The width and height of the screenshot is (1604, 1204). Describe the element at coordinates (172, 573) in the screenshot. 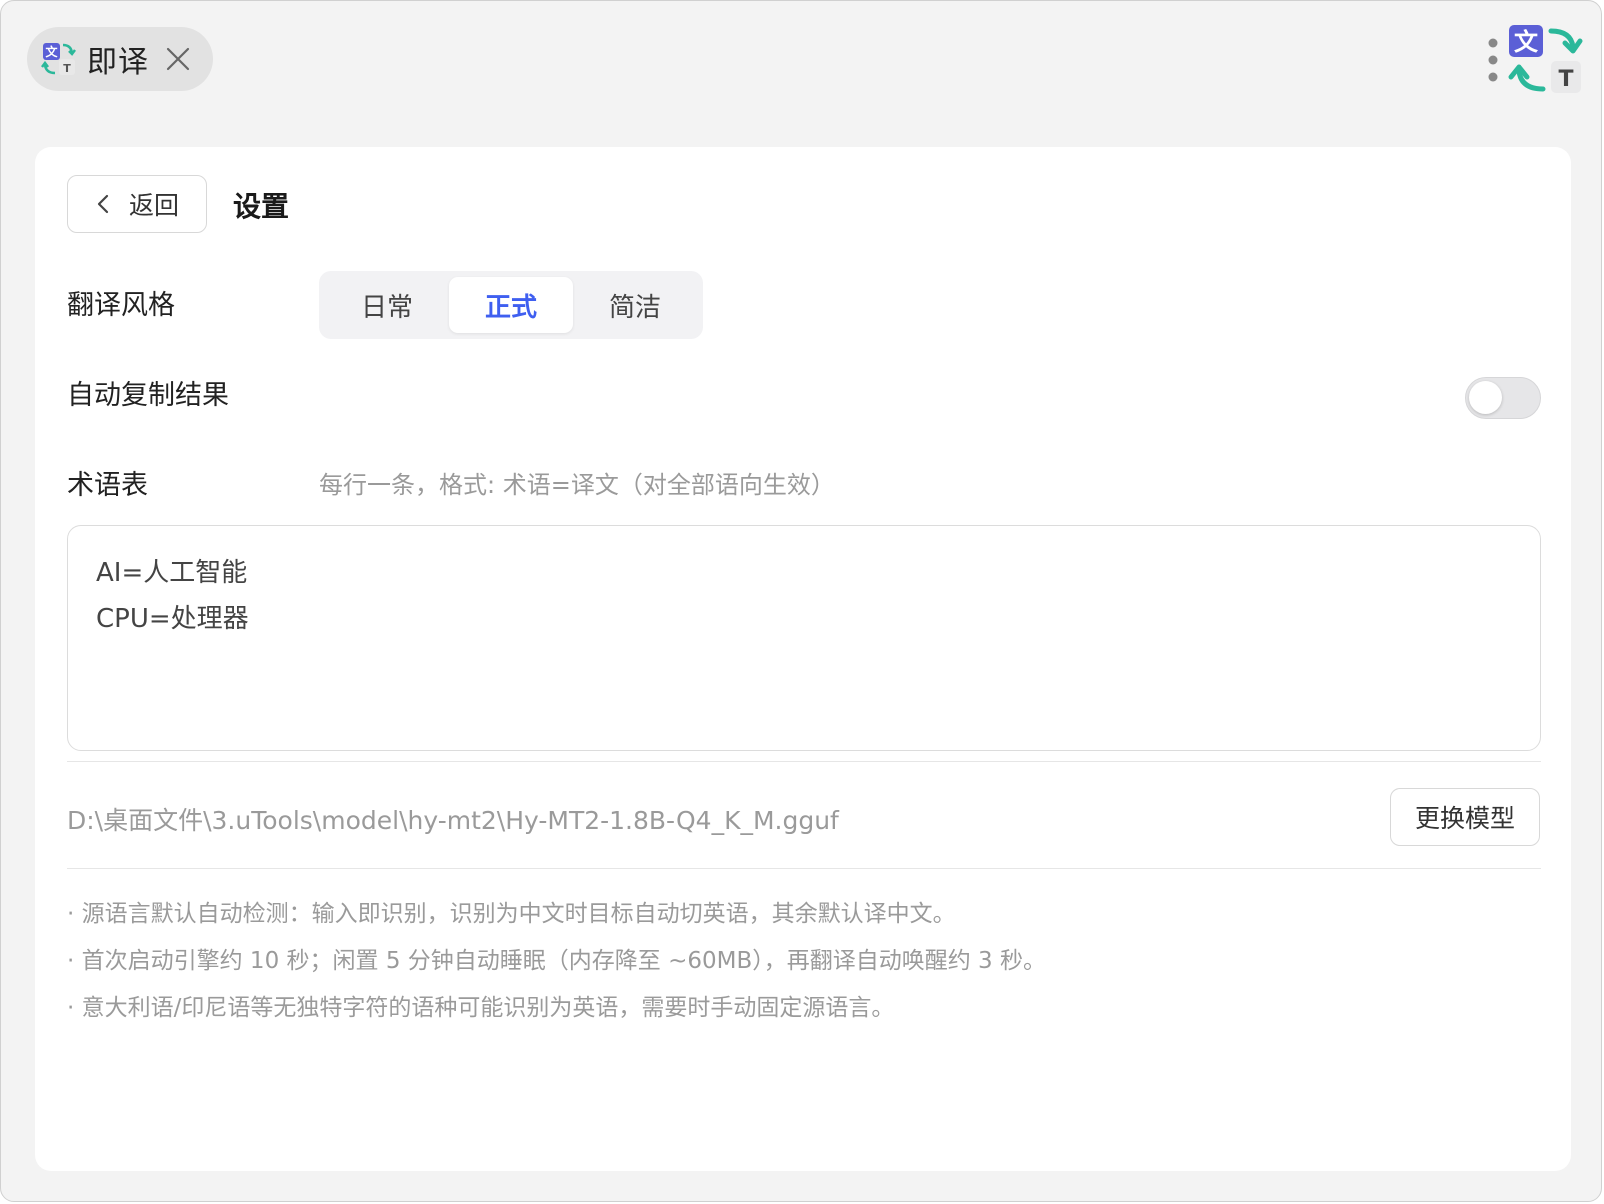

I see `glossary-line: AI=人工智能` at that location.